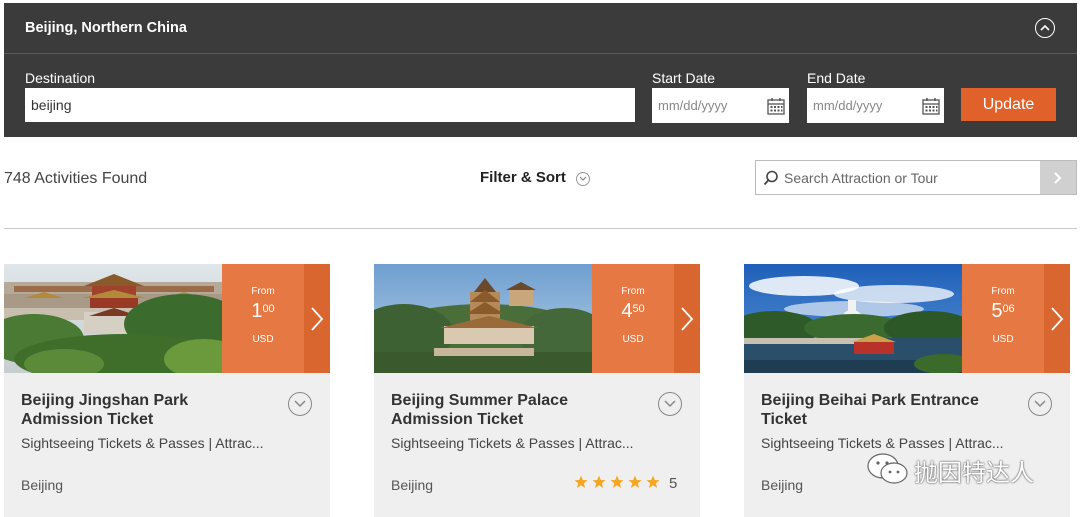  What do you see at coordinates (106, 28) in the screenshot?
I see `panel-title: Beijing, Northern China` at bounding box center [106, 28].